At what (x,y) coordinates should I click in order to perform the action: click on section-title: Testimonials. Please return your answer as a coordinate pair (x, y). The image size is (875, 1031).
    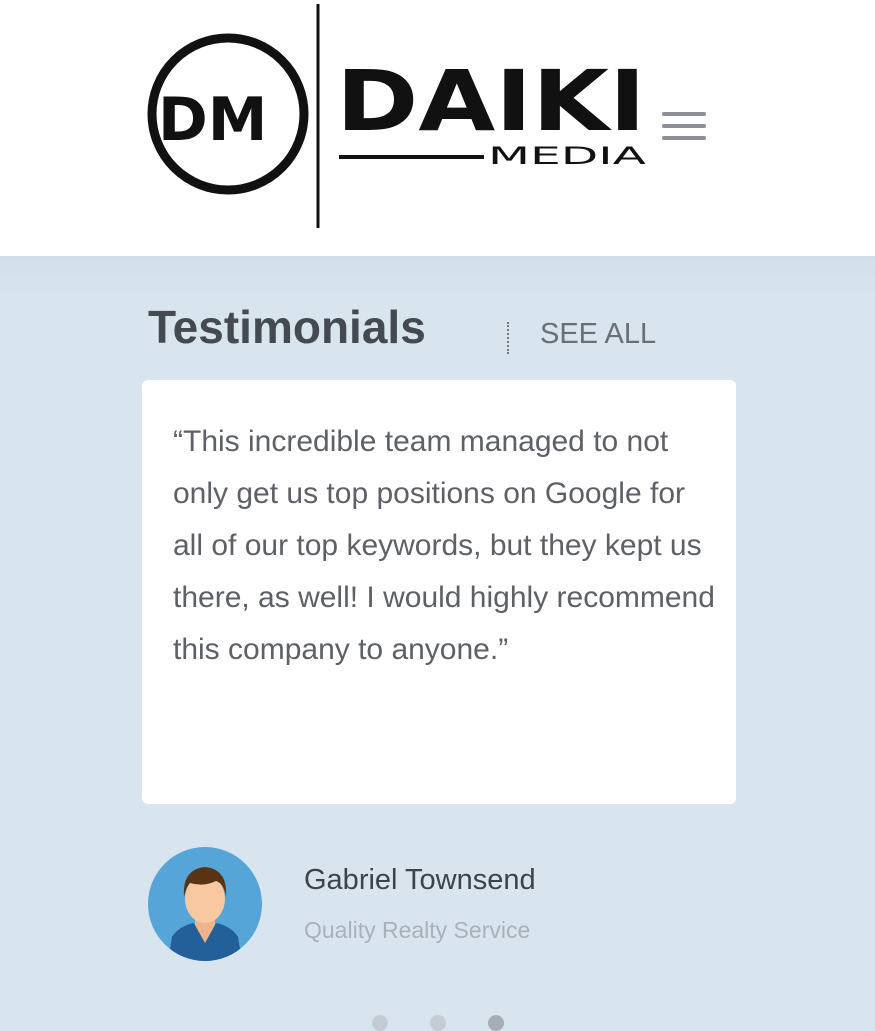
    Looking at the image, I should click on (287, 327).